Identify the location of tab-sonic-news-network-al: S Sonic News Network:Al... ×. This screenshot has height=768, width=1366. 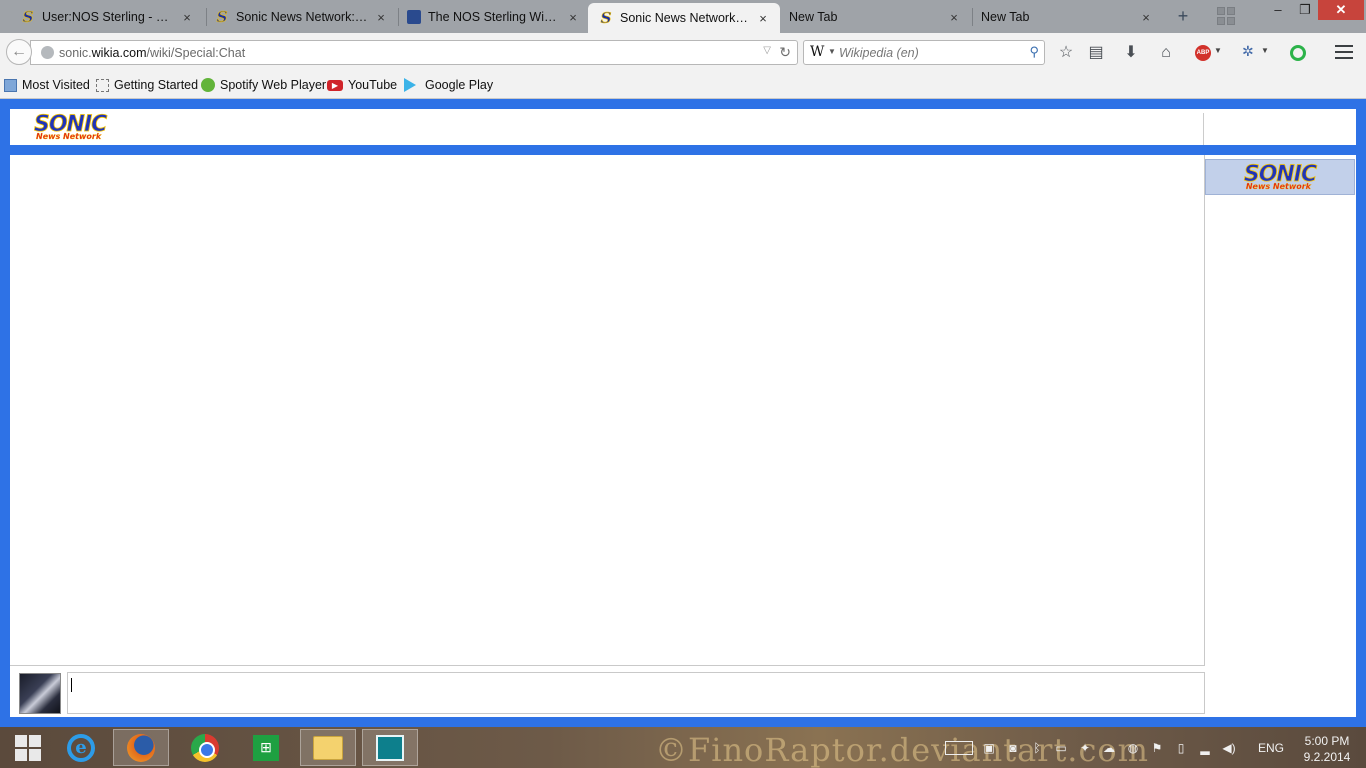
(296, 17).